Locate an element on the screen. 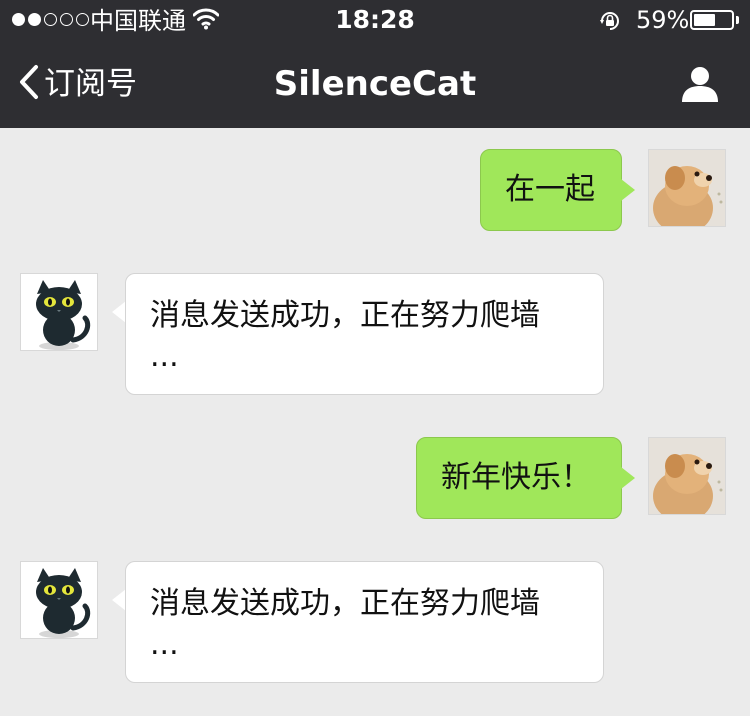 This screenshot has width=750, height=716. battery-icon is located at coordinates (712, 20).